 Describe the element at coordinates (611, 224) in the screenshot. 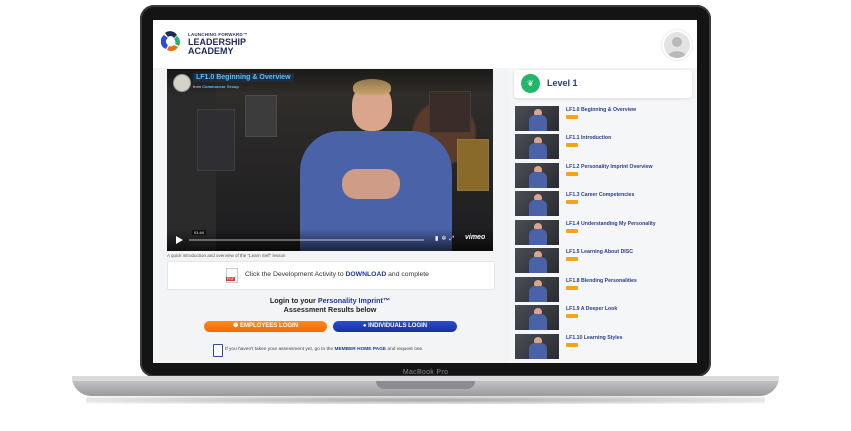

I see `lesson-title: LF1.4 Understanding My Personality` at that location.